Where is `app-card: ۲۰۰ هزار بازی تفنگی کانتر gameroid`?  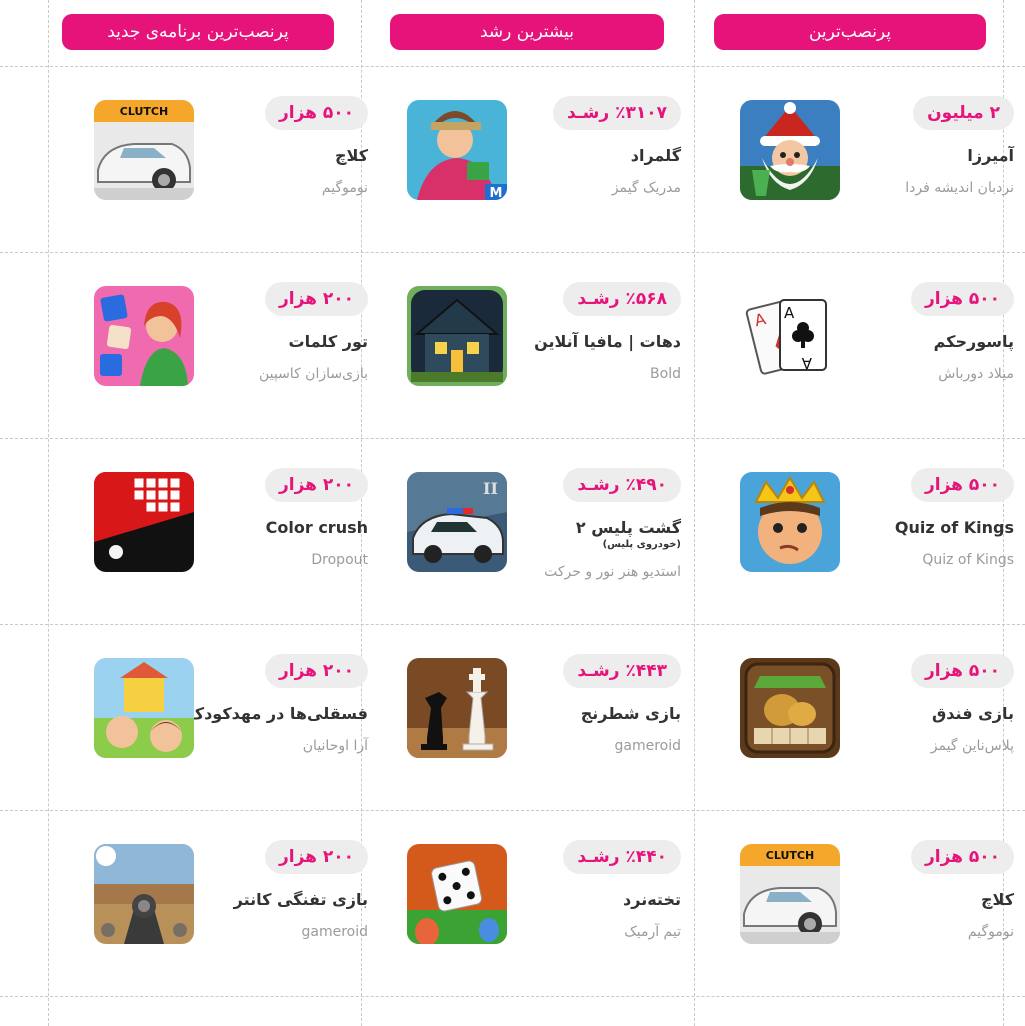
app-card: ۲۰۰ هزار بازی تفنگی کانتر gameroid is located at coordinates (215, 932).